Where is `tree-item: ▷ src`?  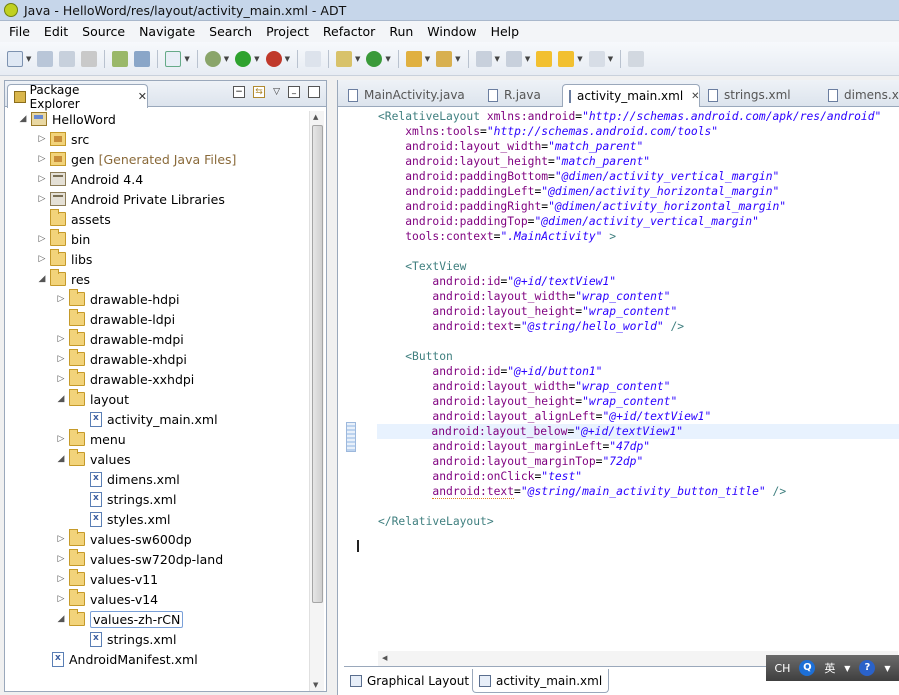 tree-item: ▷ src is located at coordinates (63, 139).